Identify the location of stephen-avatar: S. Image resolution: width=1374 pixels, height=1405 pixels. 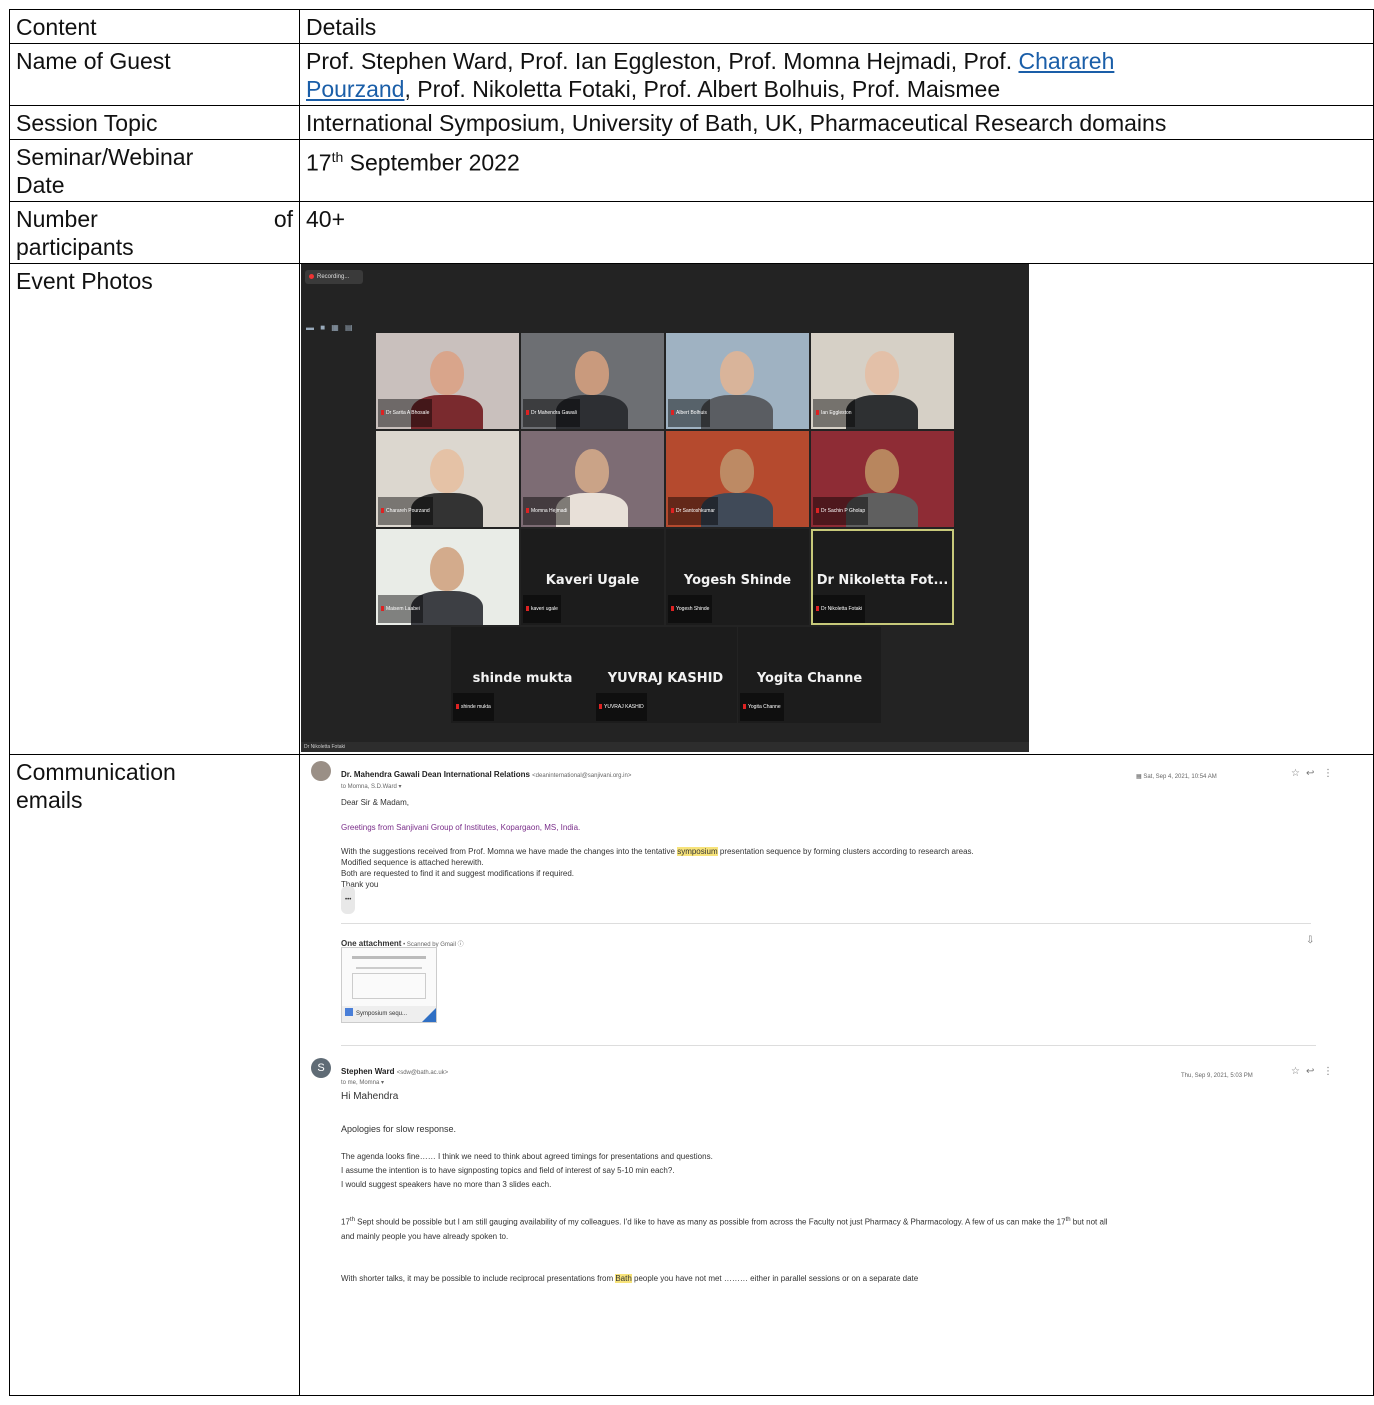
(321, 1068).